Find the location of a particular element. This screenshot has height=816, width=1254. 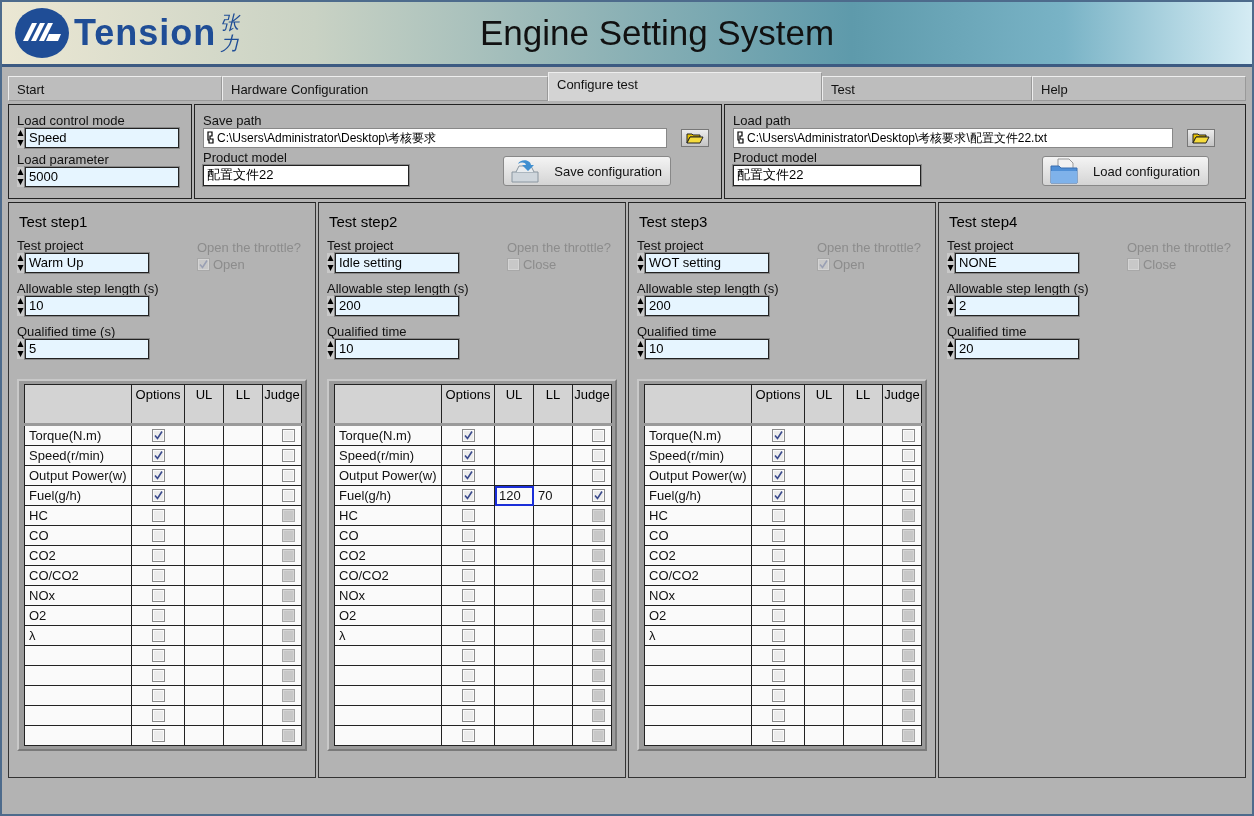

tab: Start is located at coordinates (115, 88).